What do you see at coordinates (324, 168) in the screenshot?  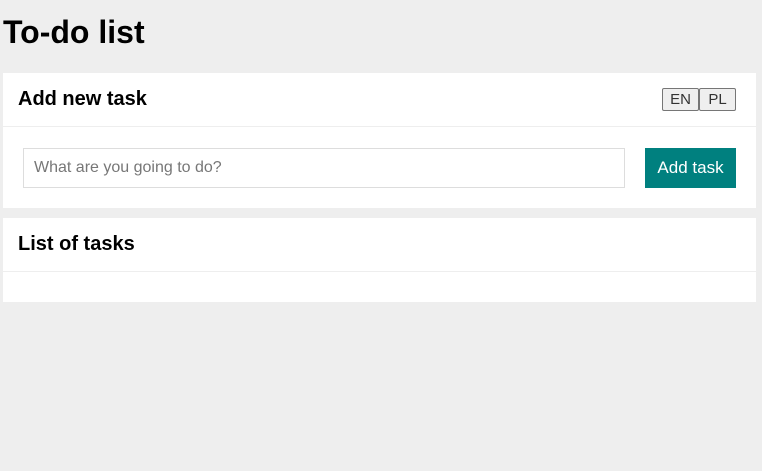 I see `new-task-input` at bounding box center [324, 168].